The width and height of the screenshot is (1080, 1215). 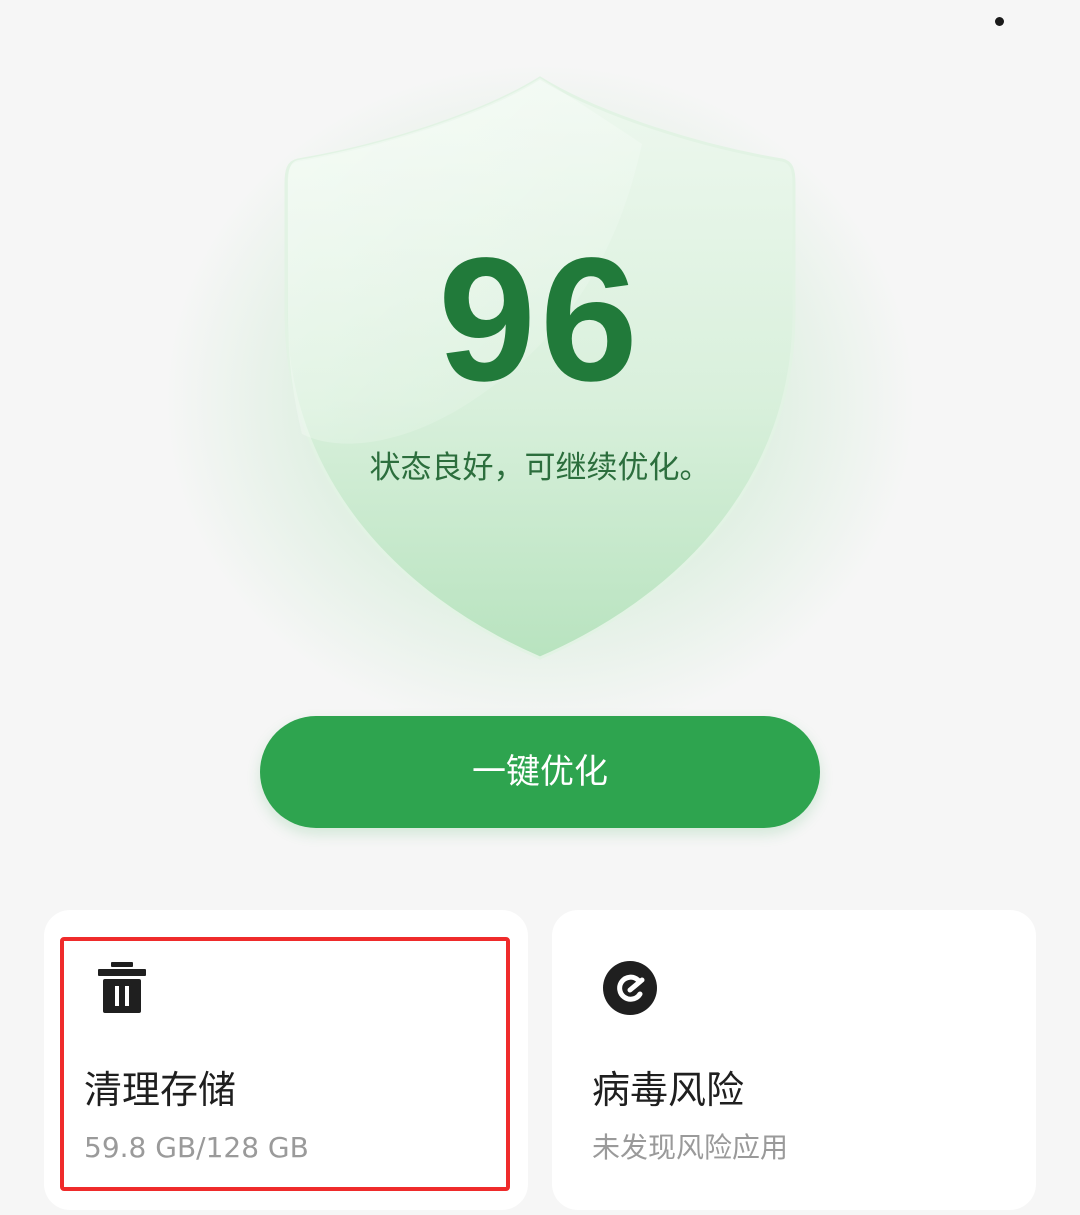 I want to click on more-dot, so click(x=999, y=21).